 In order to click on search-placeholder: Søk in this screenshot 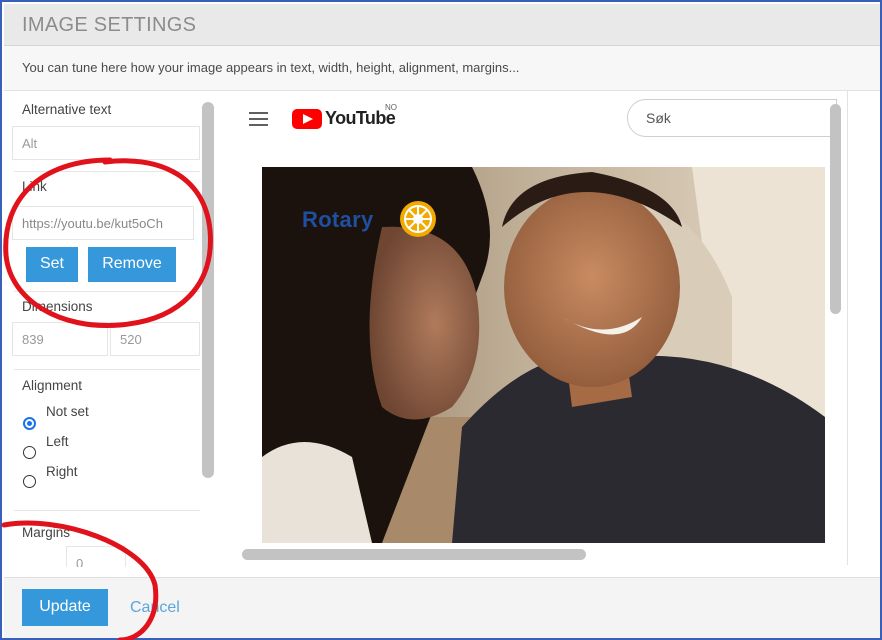, I will do `click(658, 118)`.